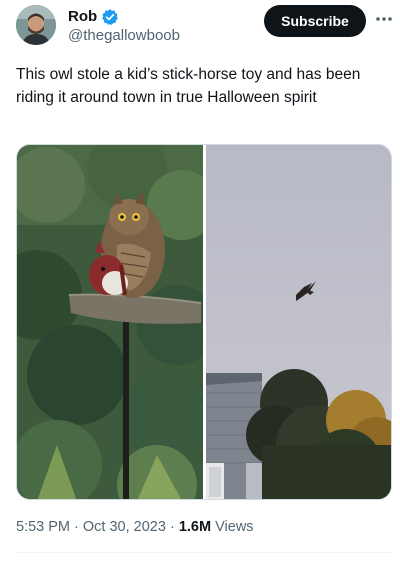 Image resolution: width=400 pixels, height=563 pixels. What do you see at coordinates (204, 27) in the screenshot?
I see `tweet-header: Rob @thegallowboob Subscribe` at bounding box center [204, 27].